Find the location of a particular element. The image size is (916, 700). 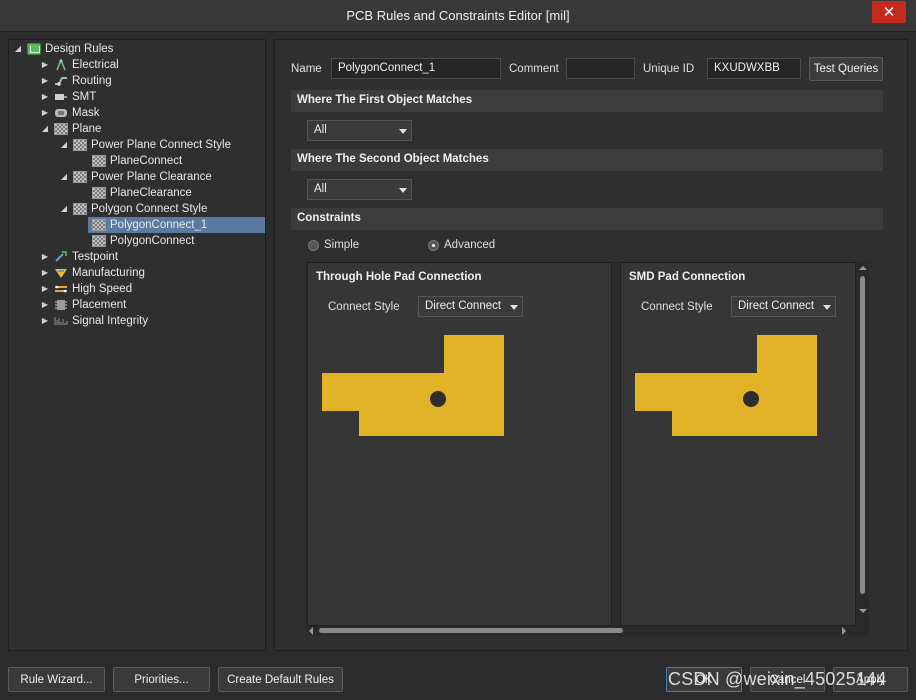

vertical-scrollbar is located at coordinates (863, 444).